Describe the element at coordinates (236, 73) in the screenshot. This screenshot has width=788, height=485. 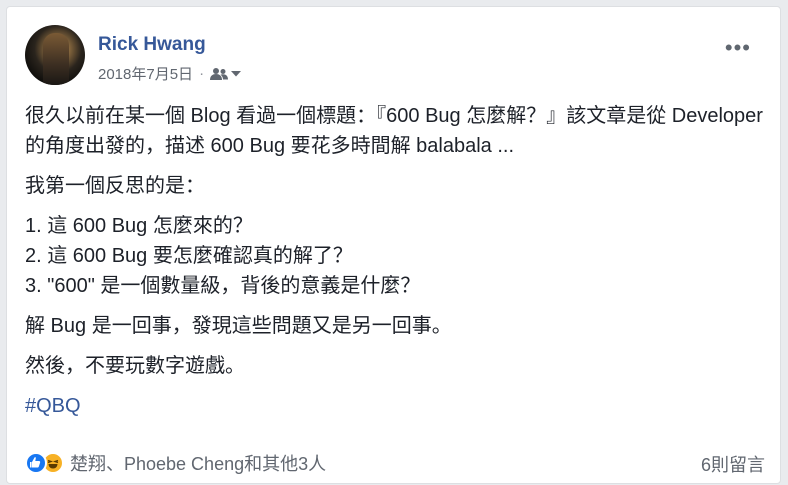
I see `chevron-down-icon` at that location.